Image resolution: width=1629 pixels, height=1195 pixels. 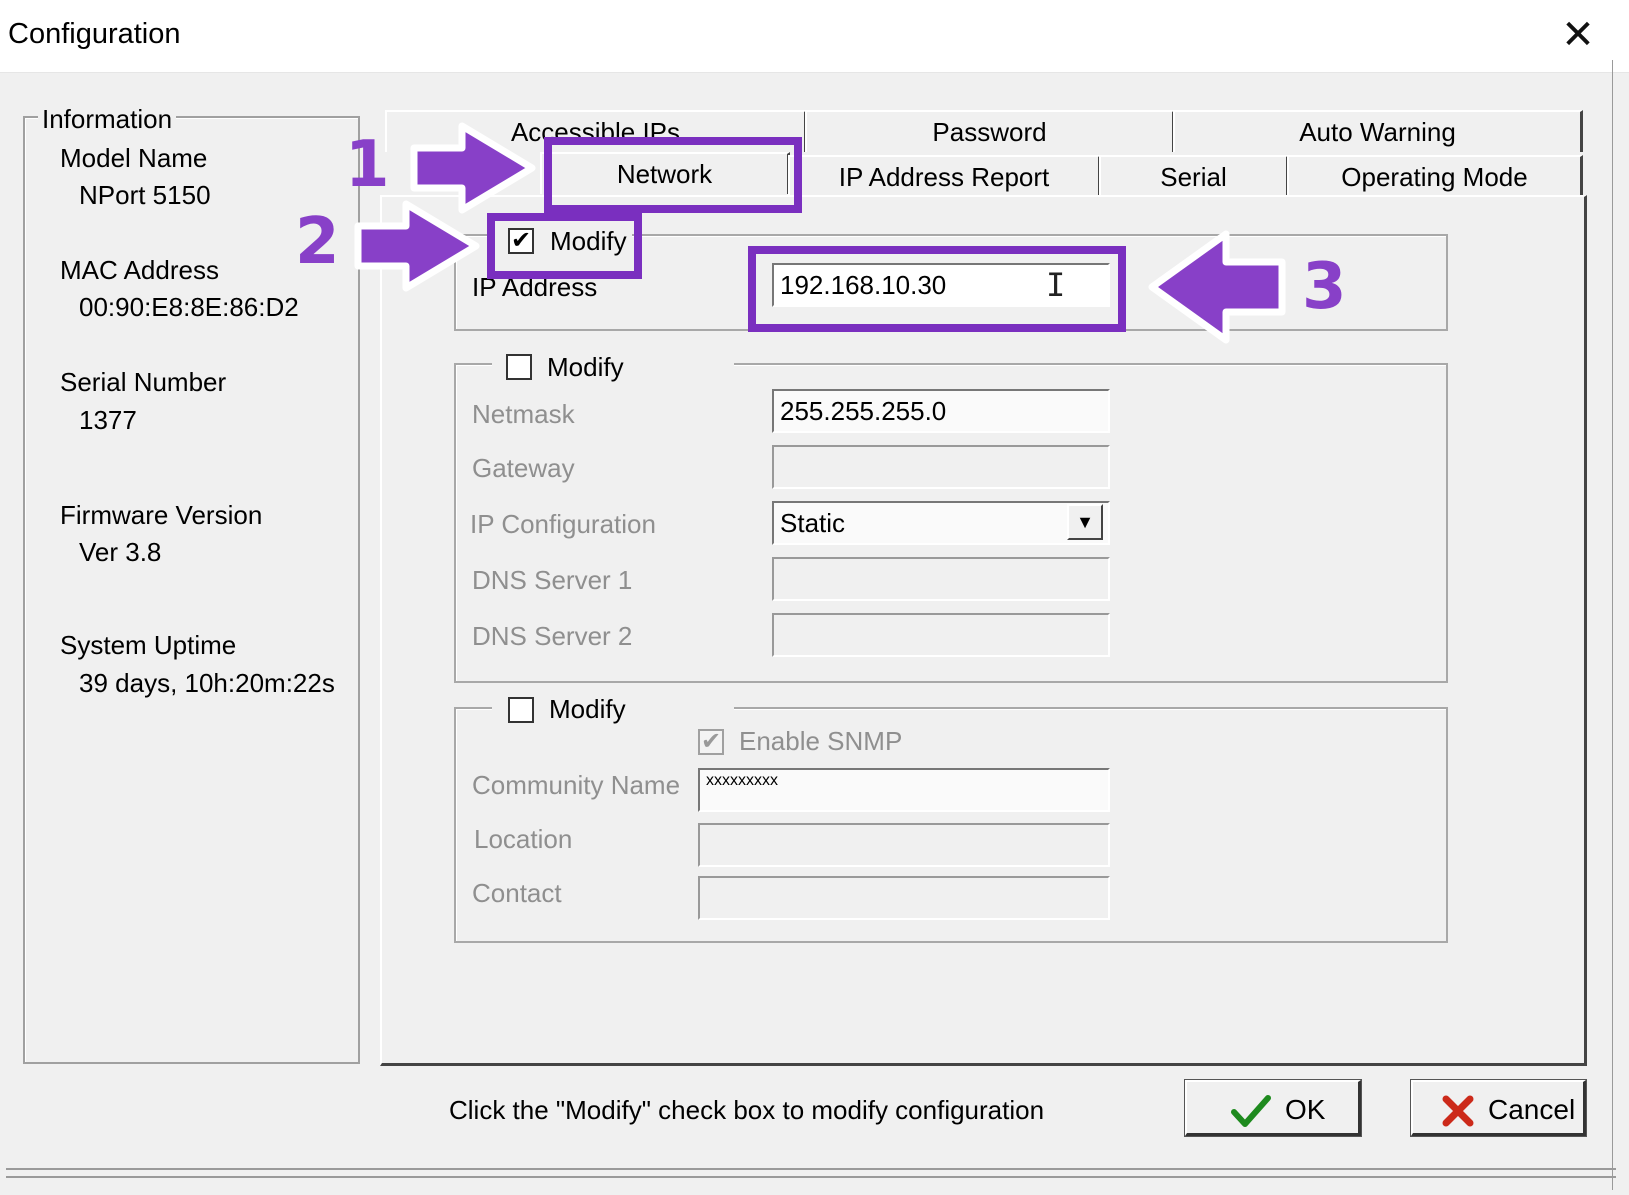 What do you see at coordinates (523, 468) in the screenshot?
I see `gateway-label: Gateway` at bounding box center [523, 468].